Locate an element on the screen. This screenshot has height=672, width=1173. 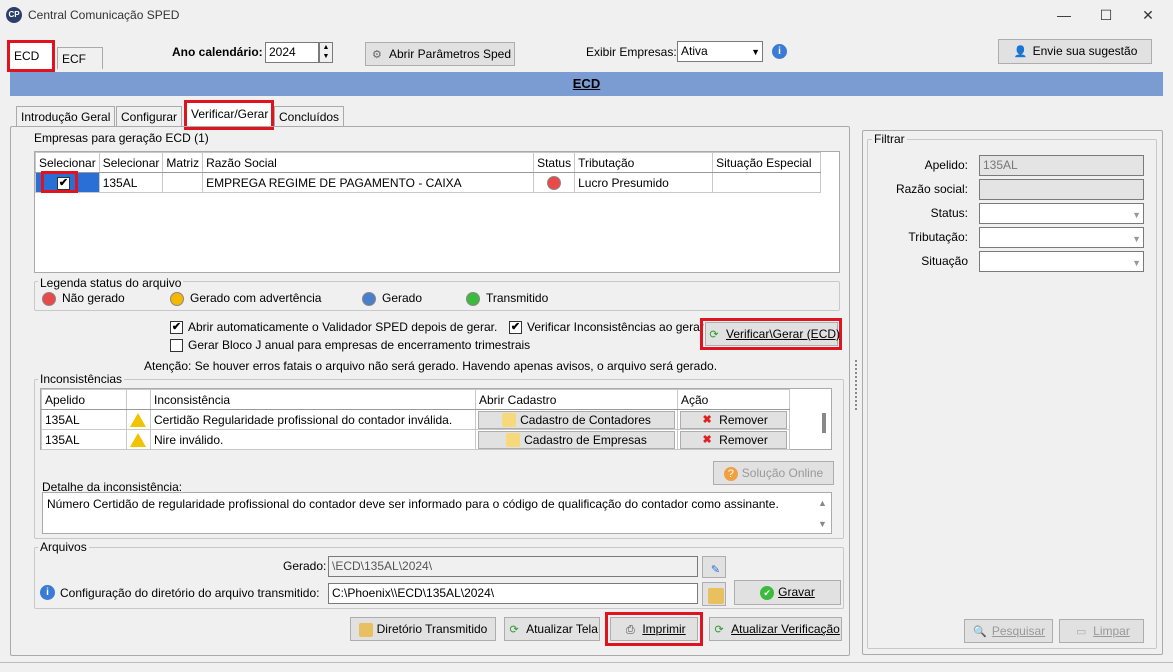
scroll-down-icon: ▼ is located at coordinates (822, 524).